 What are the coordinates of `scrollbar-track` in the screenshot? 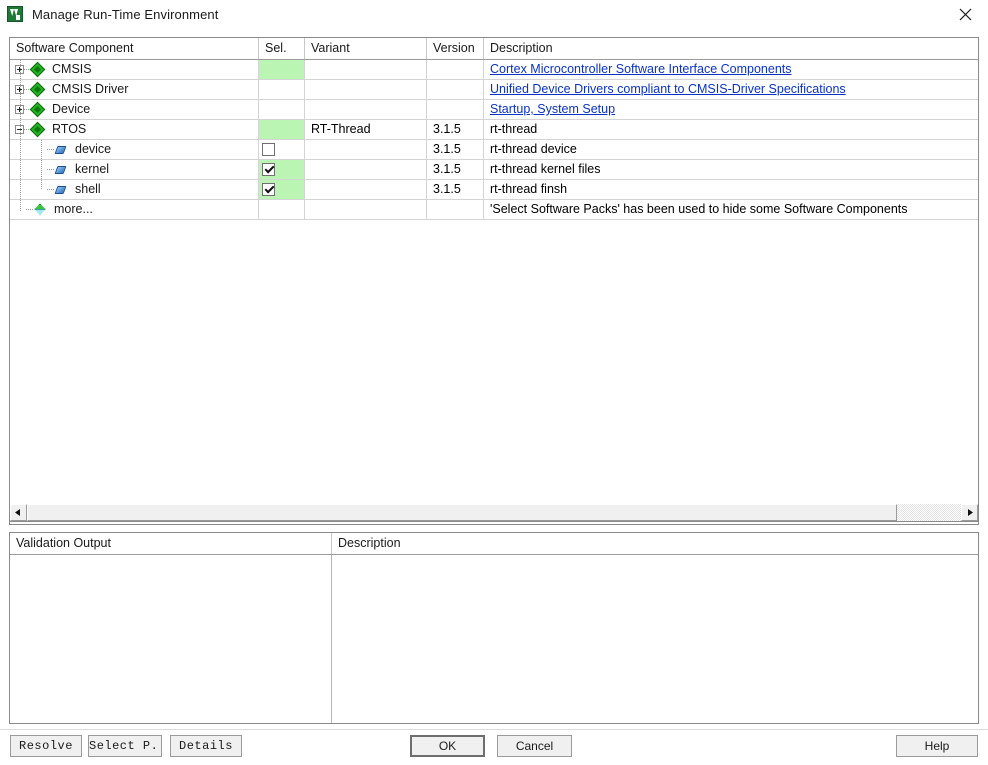 It's located at (494, 512).